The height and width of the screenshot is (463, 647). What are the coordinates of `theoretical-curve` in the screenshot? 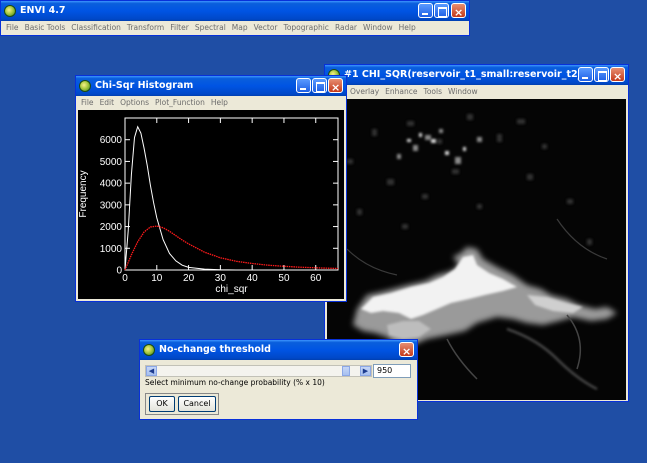 It's located at (231, 198).